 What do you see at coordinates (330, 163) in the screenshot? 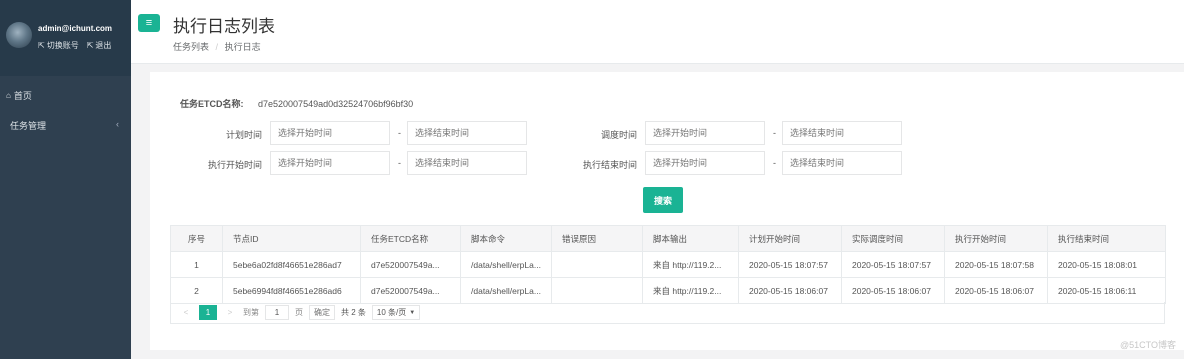
I see `exec-start-from-input` at bounding box center [330, 163].